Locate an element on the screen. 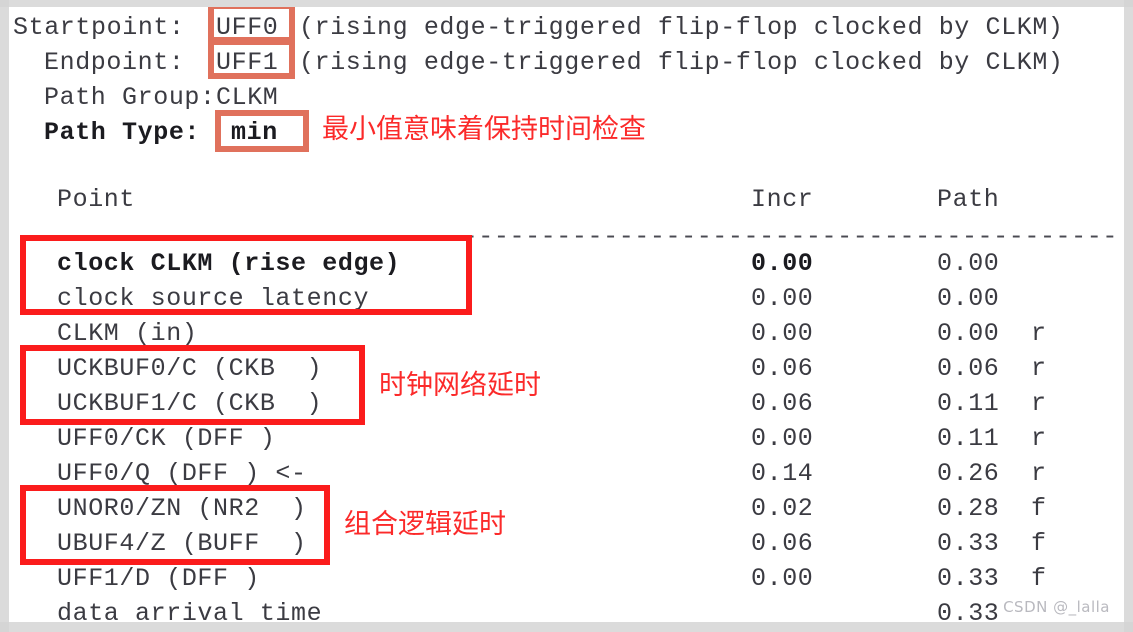  column-header-path: Path is located at coordinates (968, 199).